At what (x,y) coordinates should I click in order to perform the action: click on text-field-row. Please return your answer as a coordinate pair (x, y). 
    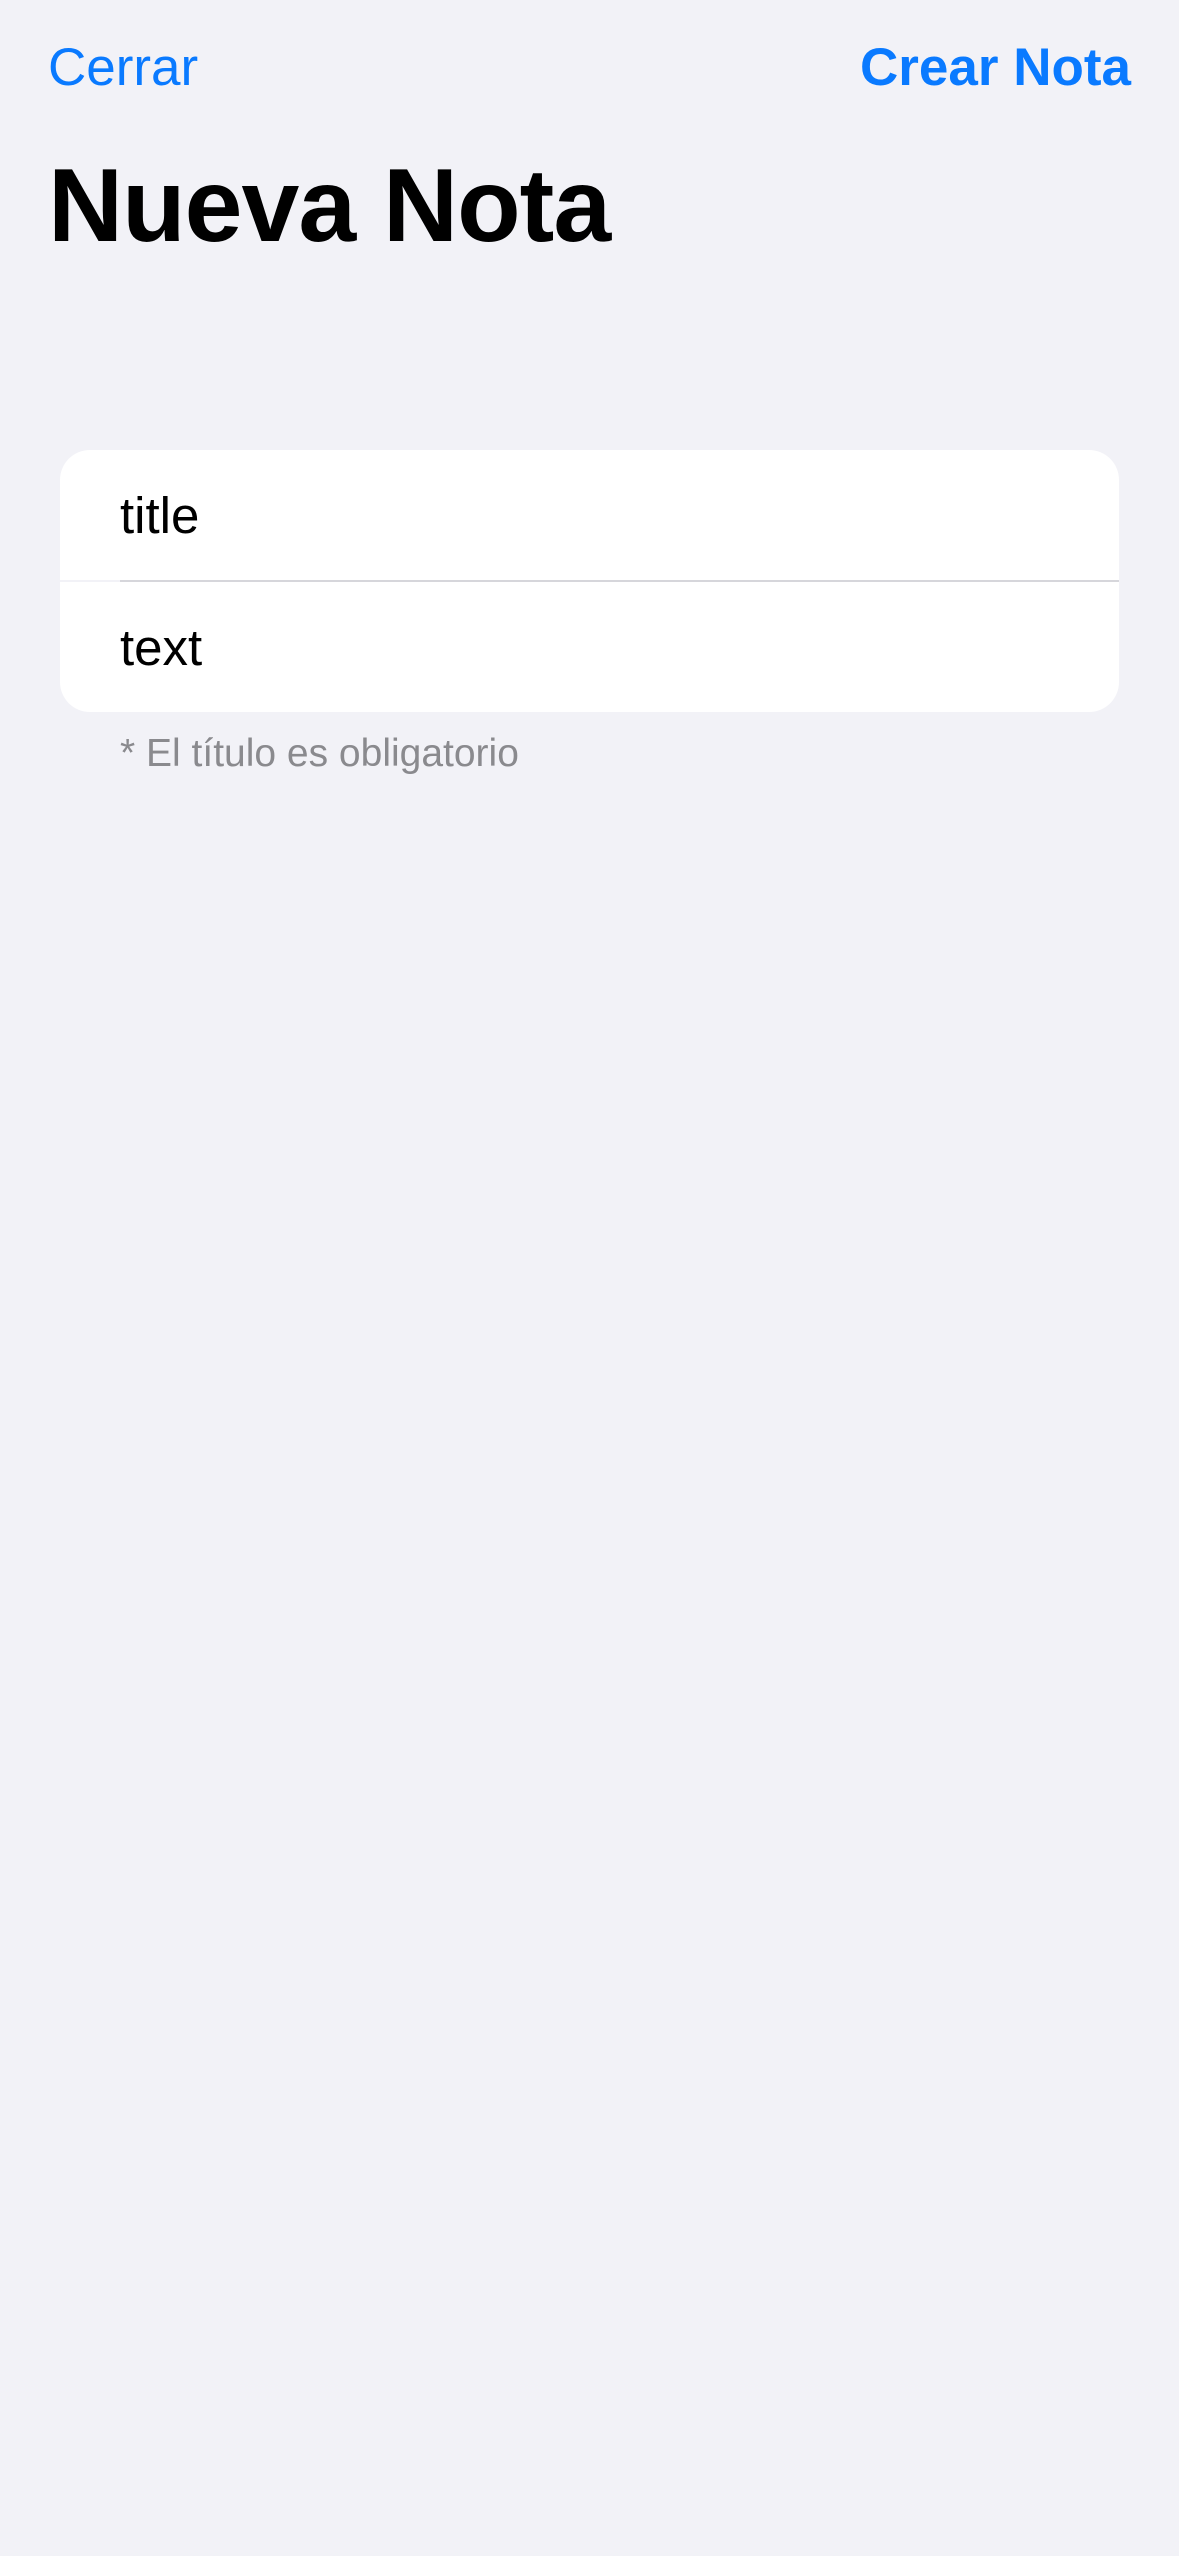
    Looking at the image, I should click on (589, 647).